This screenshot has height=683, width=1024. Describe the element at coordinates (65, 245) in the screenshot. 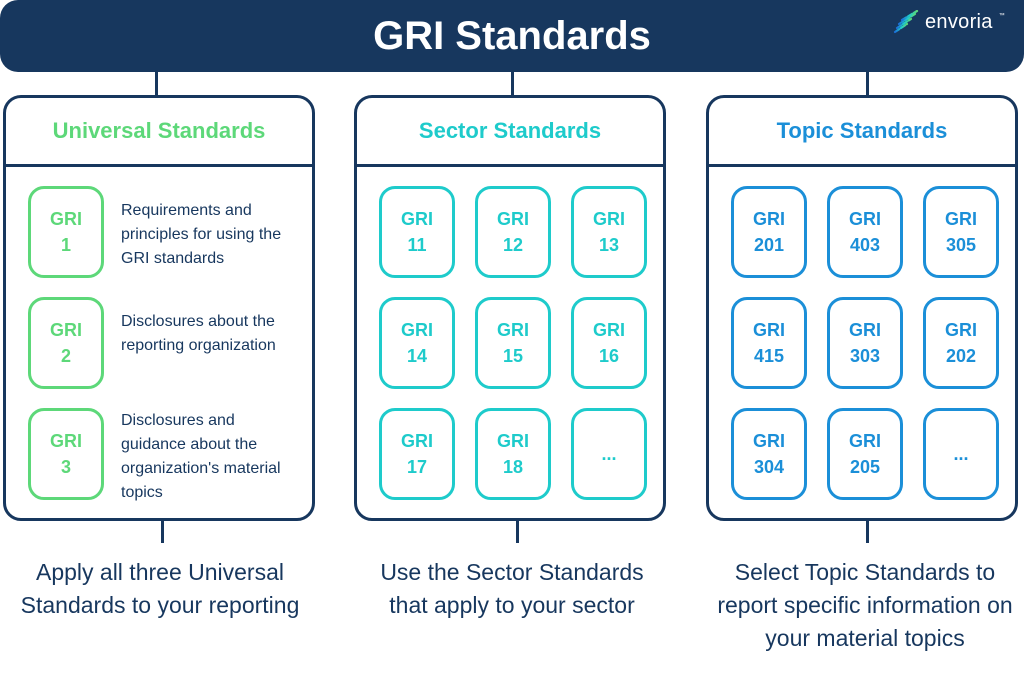

I see `tile-number: 1` at that location.